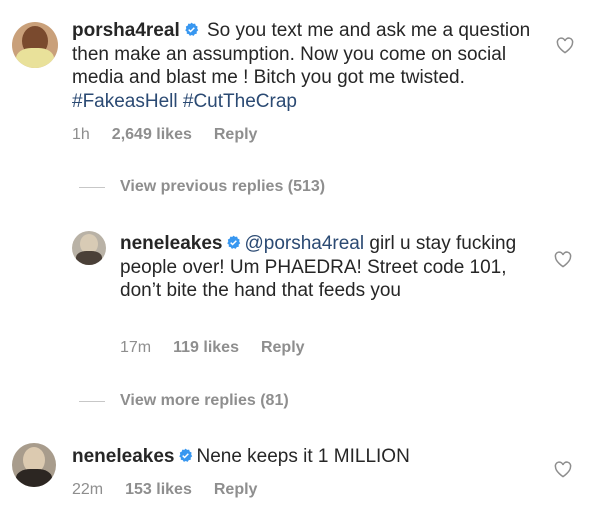 The image size is (595, 529). I want to click on comment-meta: 17m 119 likes Reply, so click(223, 348).